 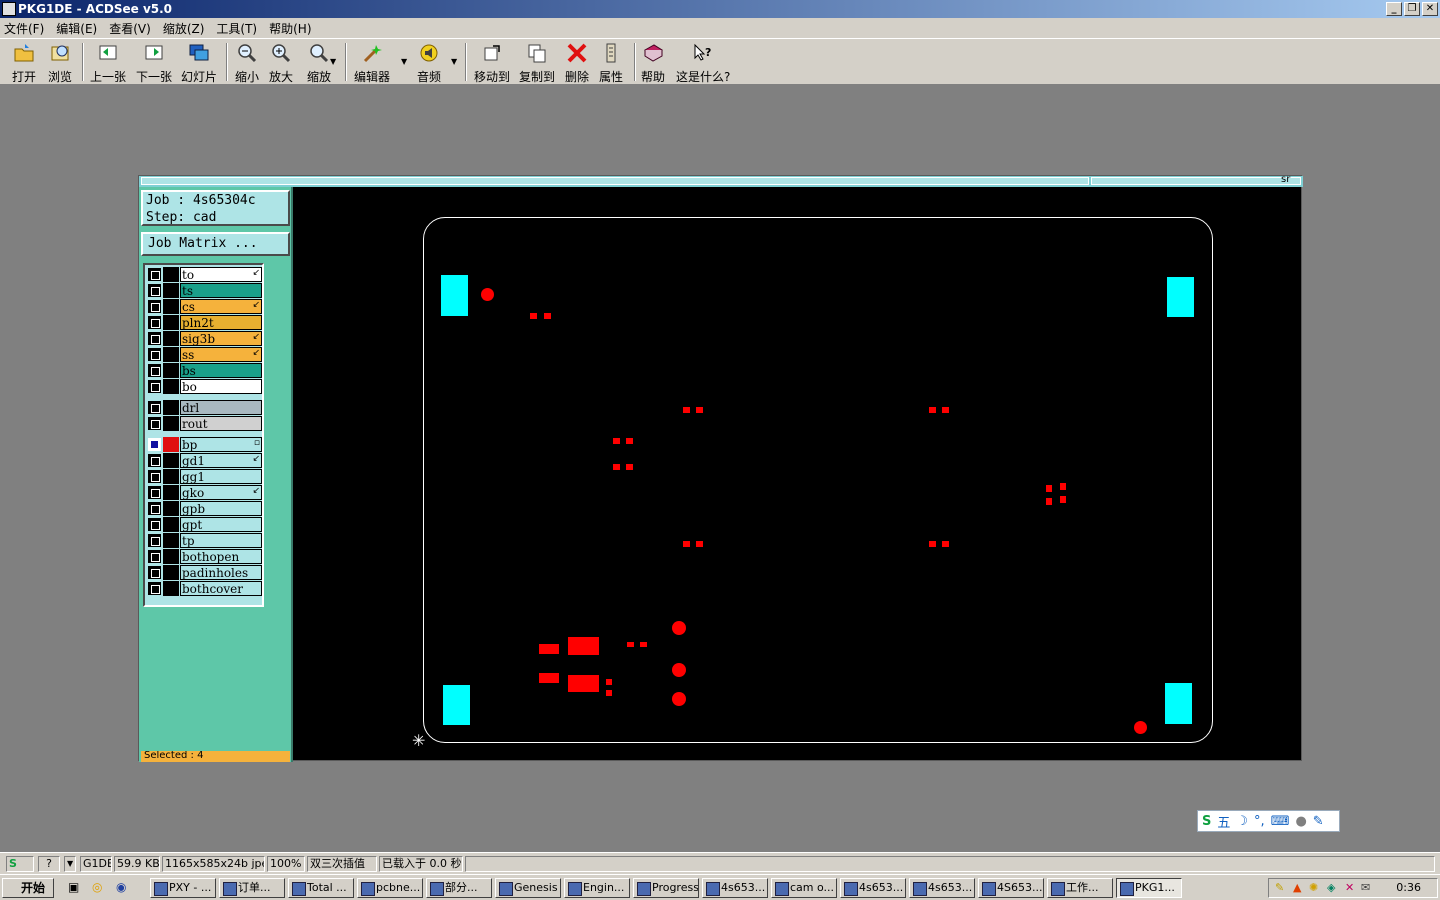 What do you see at coordinates (1300, 821) in the screenshot?
I see `user-icon: ●` at bounding box center [1300, 821].